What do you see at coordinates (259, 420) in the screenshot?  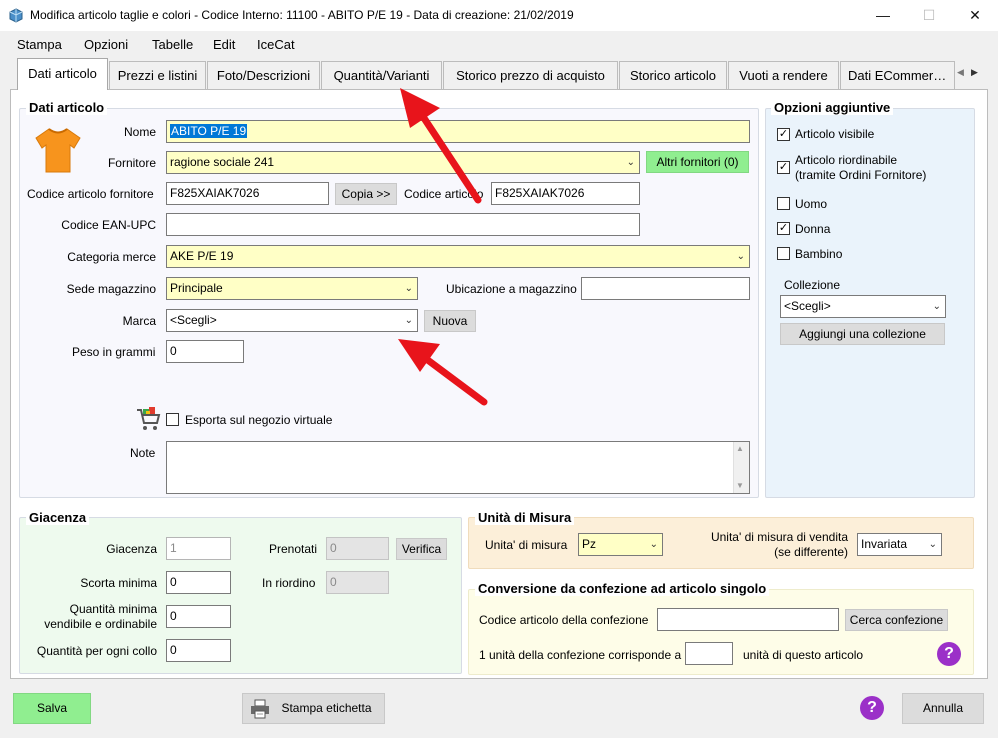 I see `esporta-label: Esporta sul negozio virtuale` at bounding box center [259, 420].